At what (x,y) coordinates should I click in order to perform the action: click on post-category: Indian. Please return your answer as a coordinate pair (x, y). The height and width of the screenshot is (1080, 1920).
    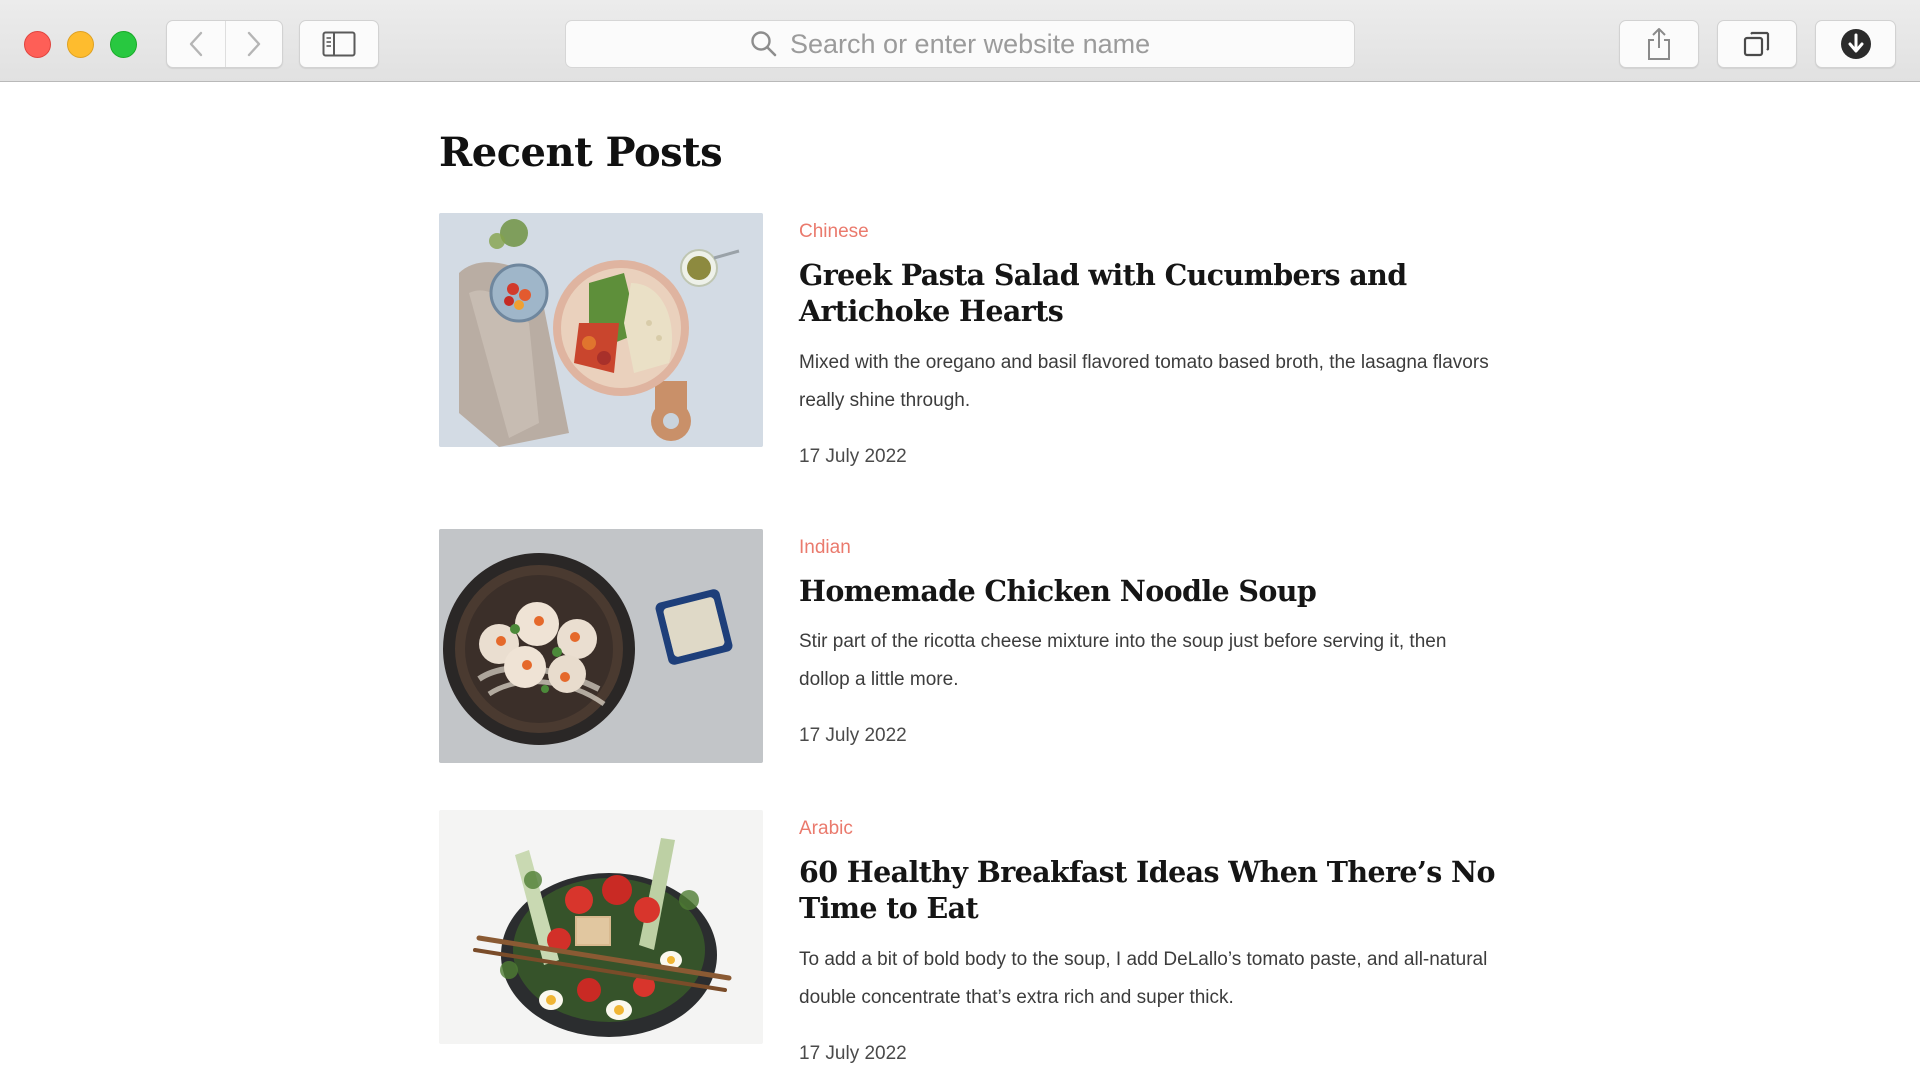
    Looking at the image, I should click on (825, 548).